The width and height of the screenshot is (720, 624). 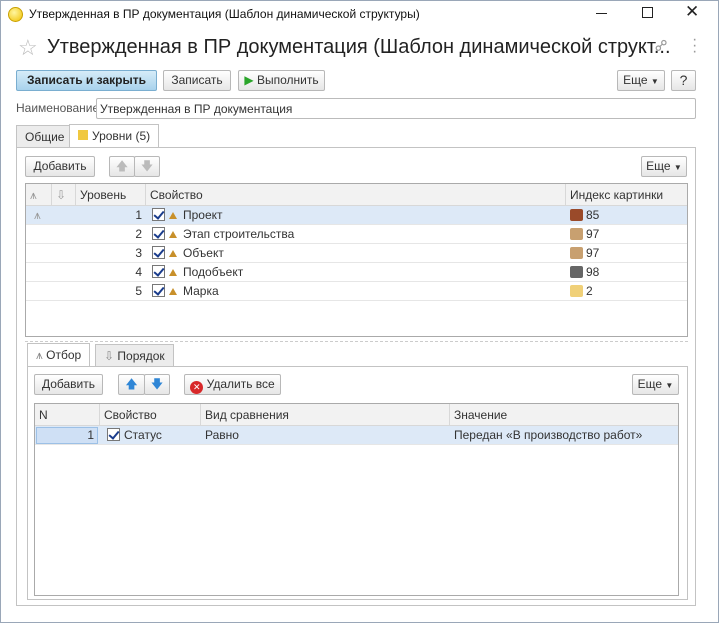 What do you see at coordinates (67, 415) in the screenshot?
I see `col-n: N` at bounding box center [67, 415].